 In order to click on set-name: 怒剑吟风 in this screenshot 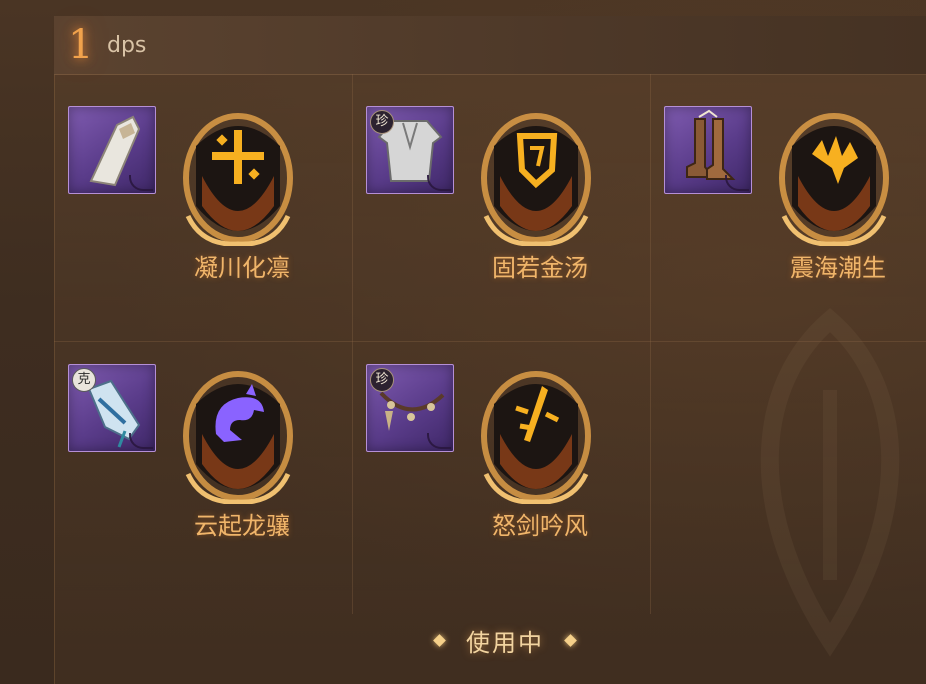, I will do `click(540, 526)`.